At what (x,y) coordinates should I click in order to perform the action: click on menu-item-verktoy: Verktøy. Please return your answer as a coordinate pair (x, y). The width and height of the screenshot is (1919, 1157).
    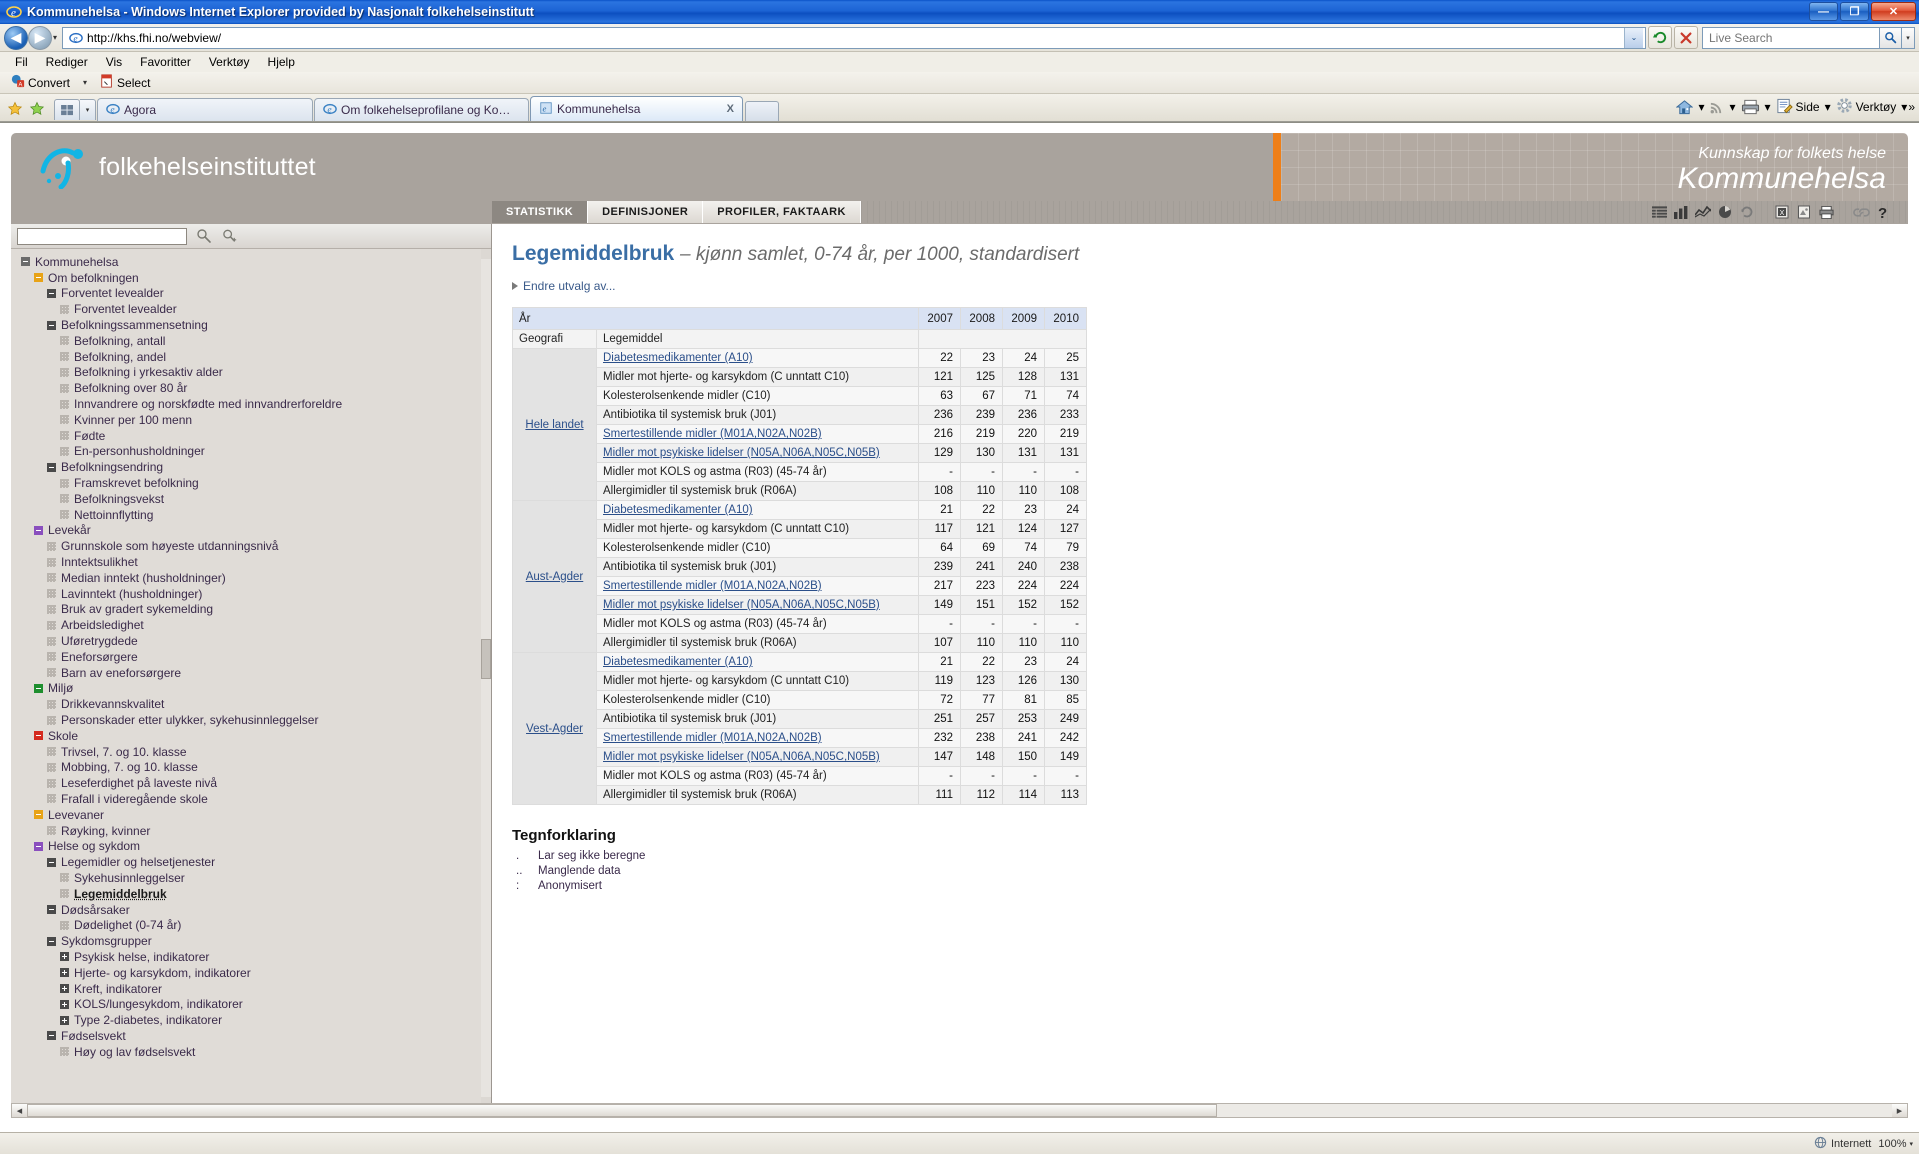
    Looking at the image, I should click on (229, 62).